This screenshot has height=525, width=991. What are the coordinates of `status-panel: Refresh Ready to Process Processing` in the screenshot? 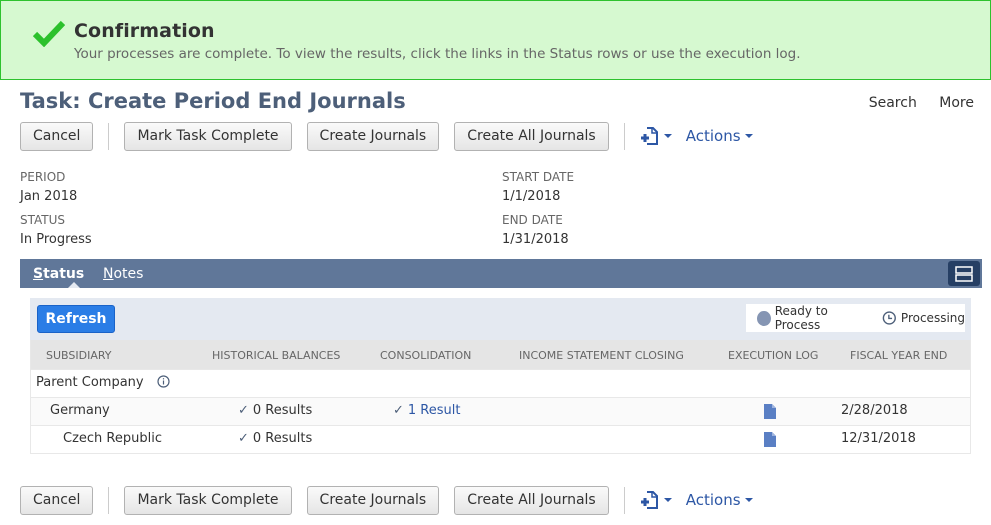 It's located at (500, 319).